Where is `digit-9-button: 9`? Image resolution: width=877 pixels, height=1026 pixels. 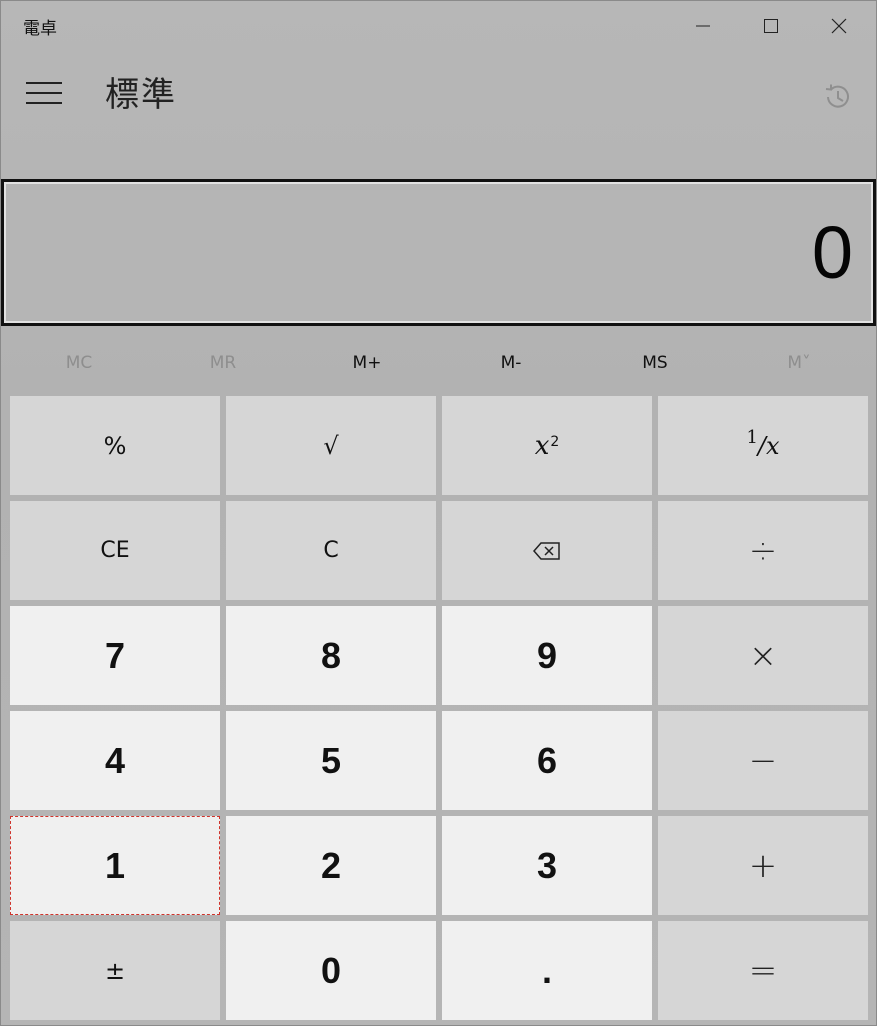 digit-9-button: 9 is located at coordinates (547, 655).